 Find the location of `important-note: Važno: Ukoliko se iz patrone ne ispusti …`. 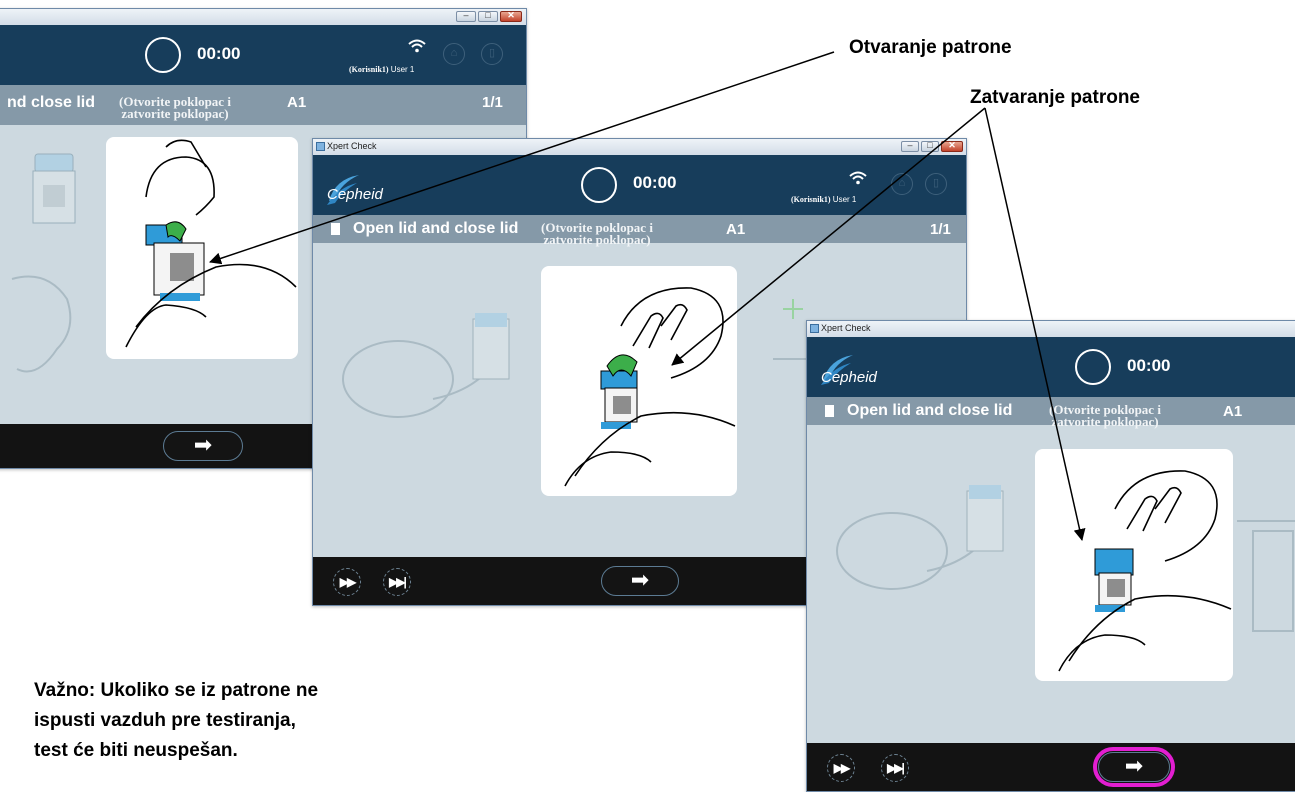

important-note: Važno: Ukoliko se iz patrone ne ispusti … is located at coordinates (176, 720).